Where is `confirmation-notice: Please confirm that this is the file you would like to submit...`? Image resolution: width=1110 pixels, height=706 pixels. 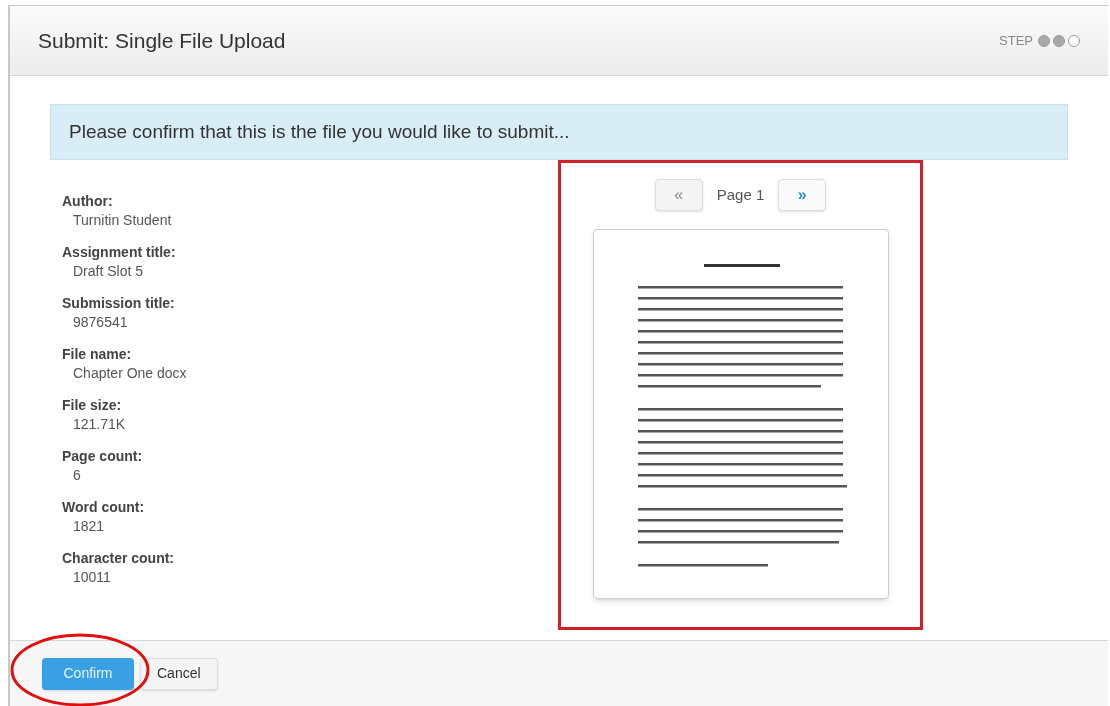
confirmation-notice: Please confirm that this is the file you would like to submit... is located at coordinates (559, 132).